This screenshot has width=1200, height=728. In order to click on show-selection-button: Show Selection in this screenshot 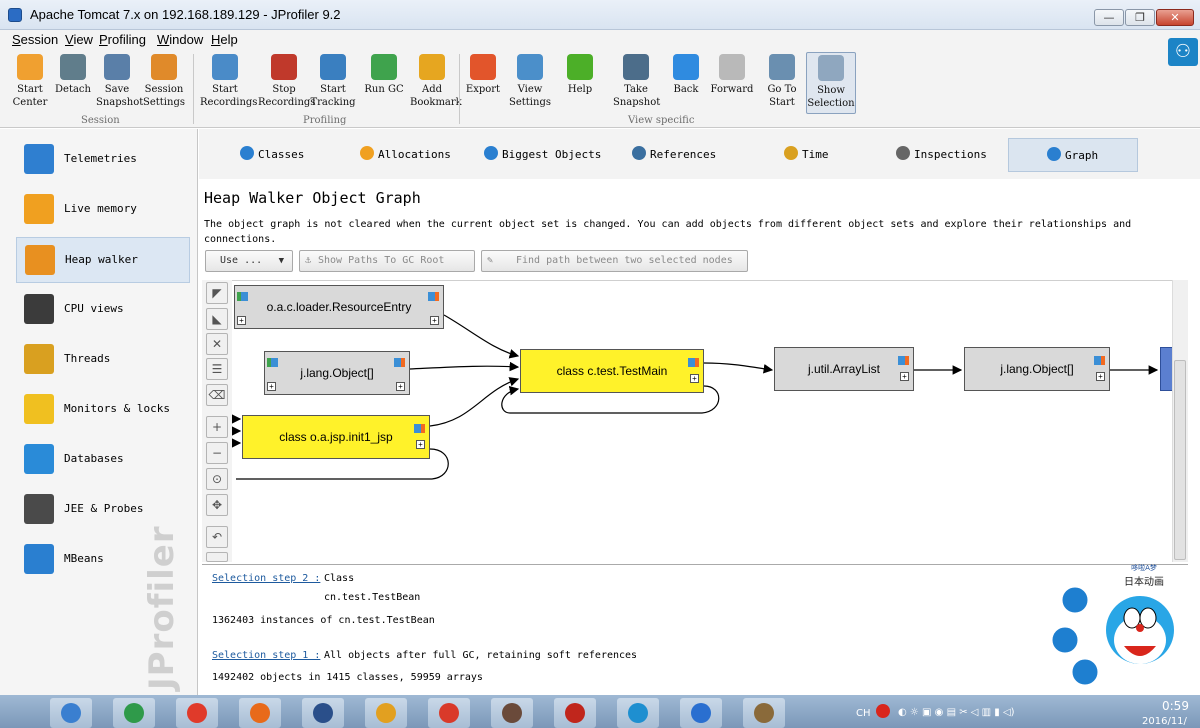, I will do `click(831, 83)`.